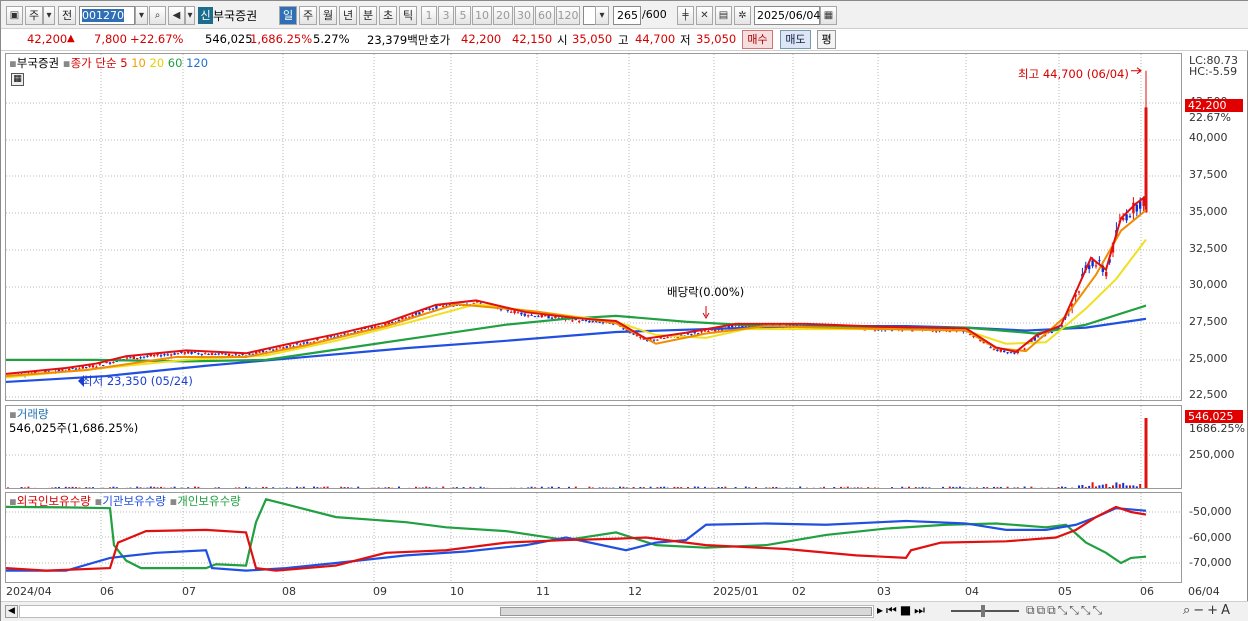 Image resolution: width=1248 pixels, height=621 pixels. What do you see at coordinates (787, 15) in the screenshot?
I see `date-input: 2025/06/04` at bounding box center [787, 15].